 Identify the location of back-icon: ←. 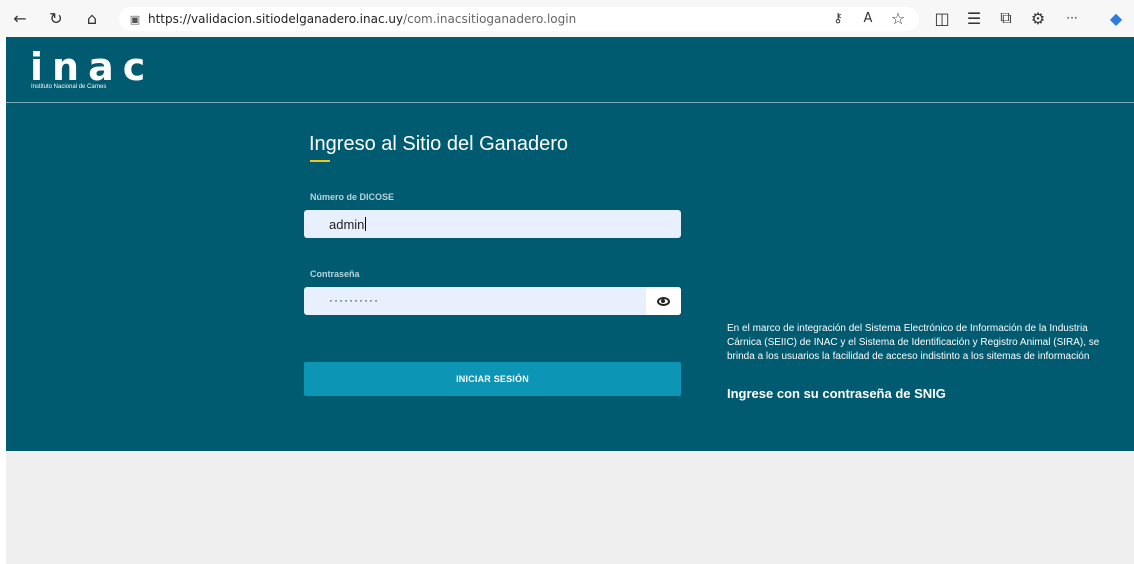
(20, 18).